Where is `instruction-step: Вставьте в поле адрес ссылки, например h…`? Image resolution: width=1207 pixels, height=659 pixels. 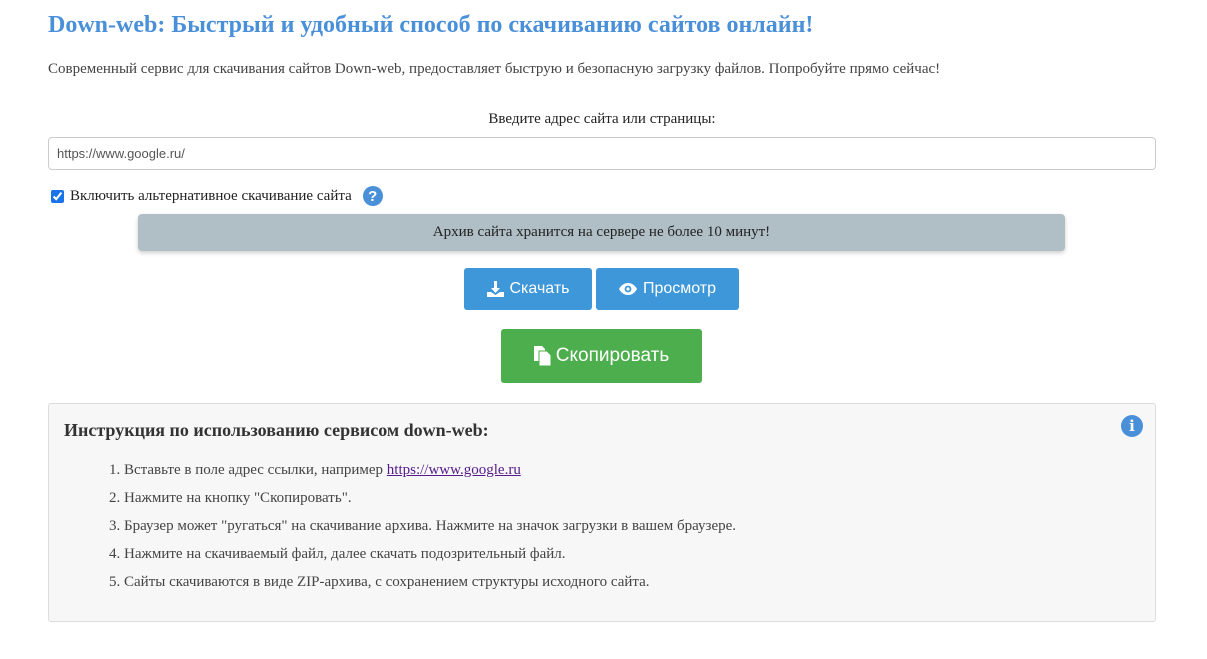
instruction-step: Вставьте в поле адрес ссылки, например h… is located at coordinates (430, 470).